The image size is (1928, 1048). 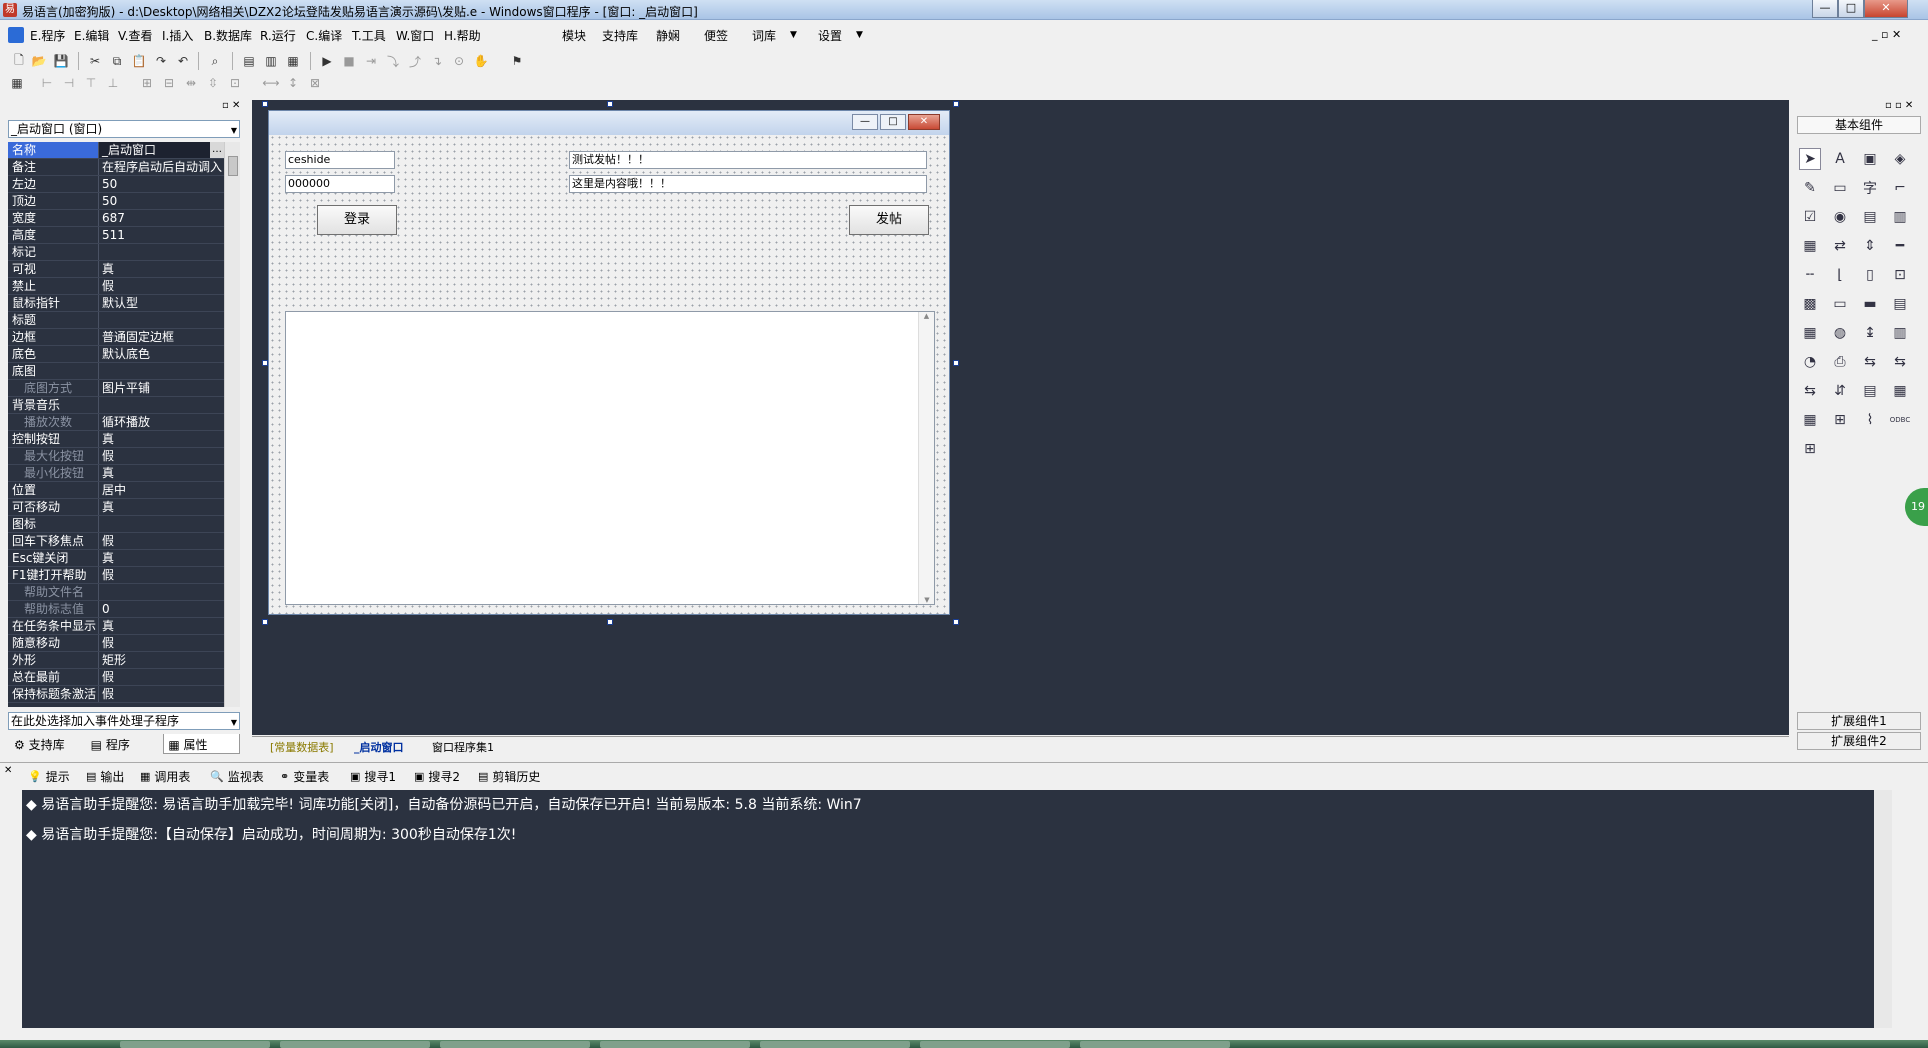 What do you see at coordinates (830, 35) in the screenshot?
I see `menu-item-right: 设置` at bounding box center [830, 35].